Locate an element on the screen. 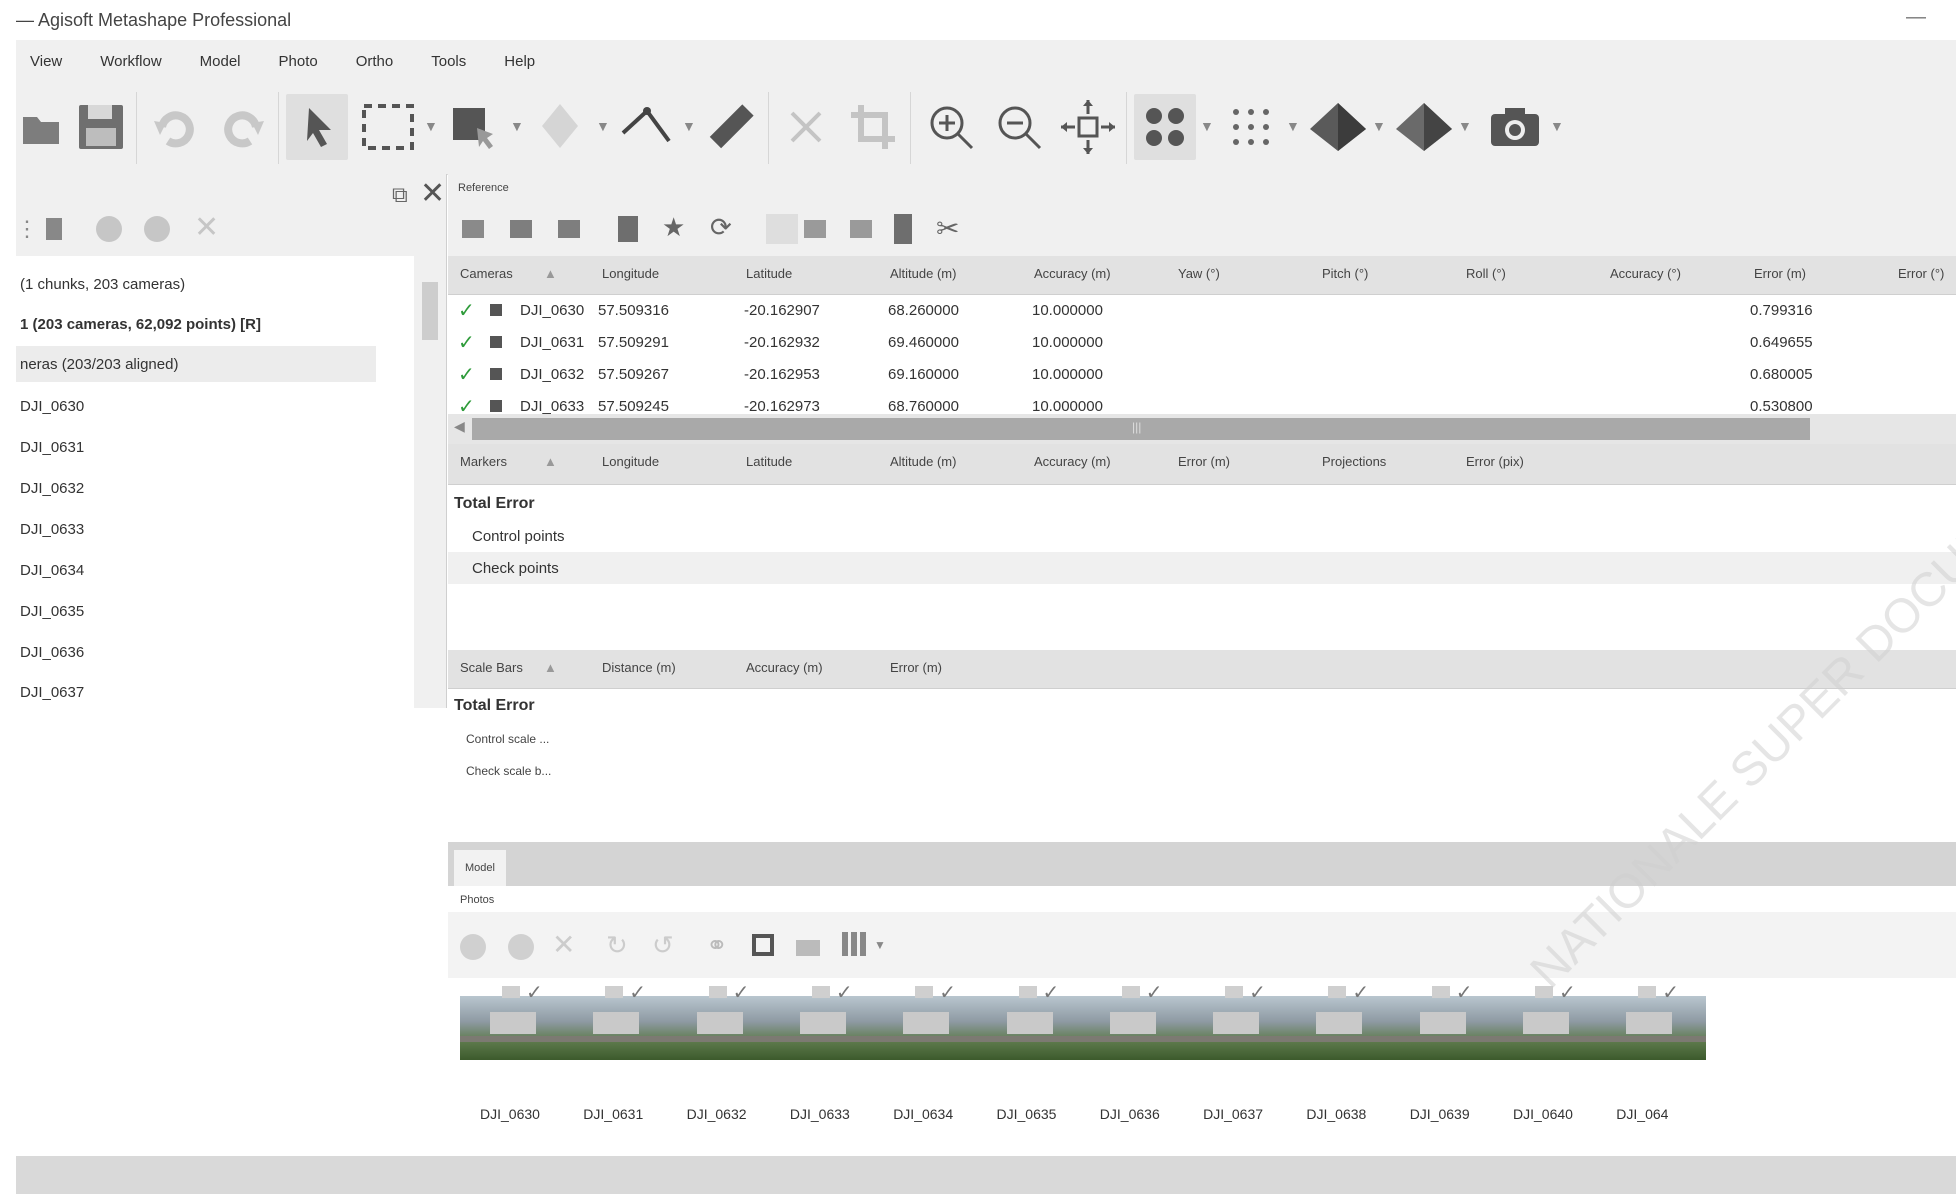 This screenshot has height=1194, width=1956. photo-thumbnail: ✓ DJI_0632 is located at coordinates (723, 1052).